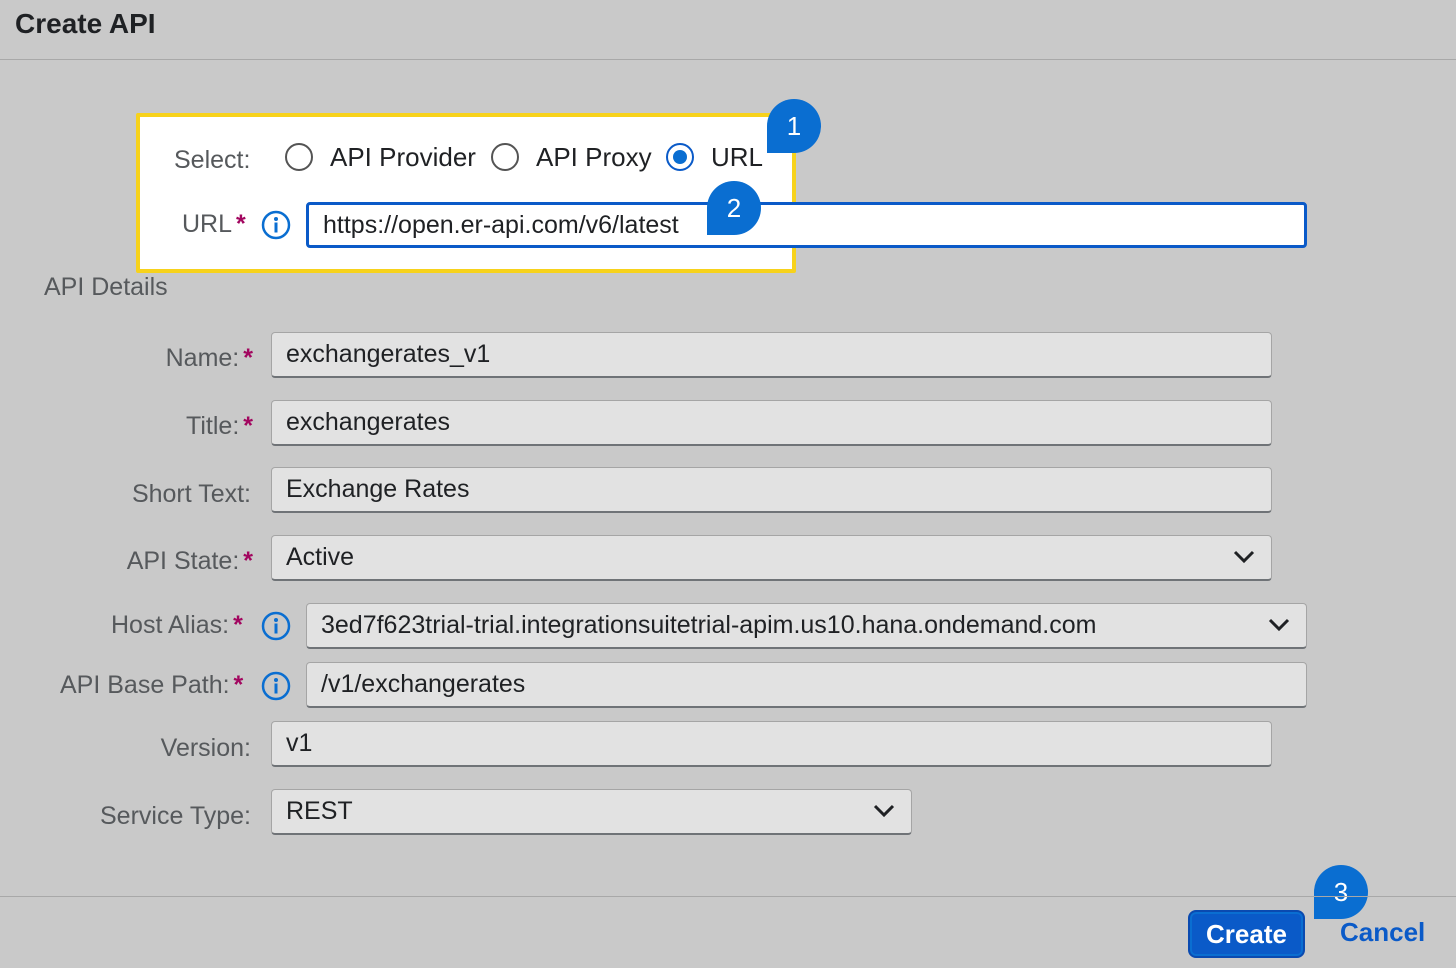  Describe the element at coordinates (320, 557) in the screenshot. I see `api-state-value: Active` at that location.